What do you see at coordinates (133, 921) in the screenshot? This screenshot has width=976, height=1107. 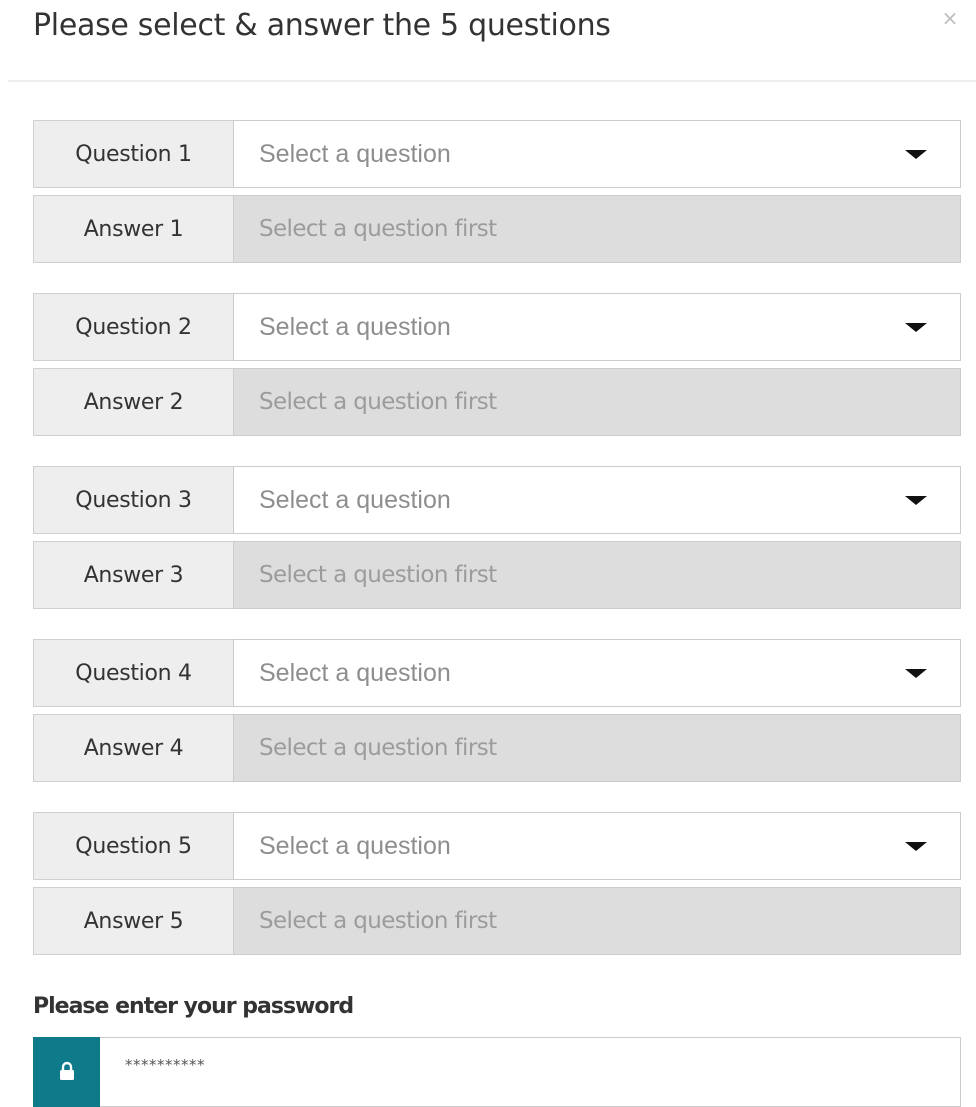 I see `answer-label-5: Answer 5` at bounding box center [133, 921].